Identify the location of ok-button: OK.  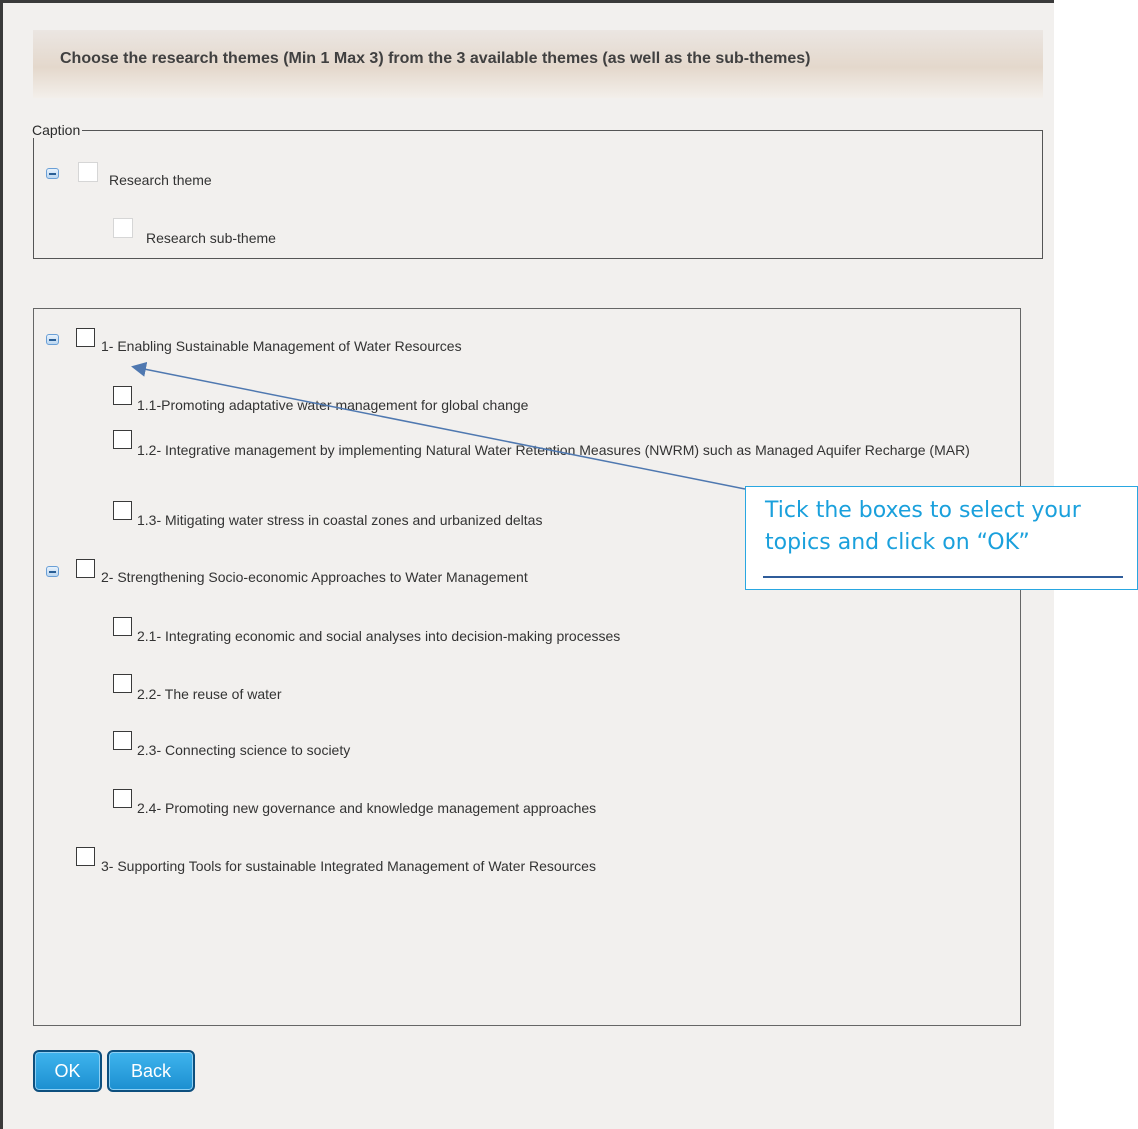
(67, 1071).